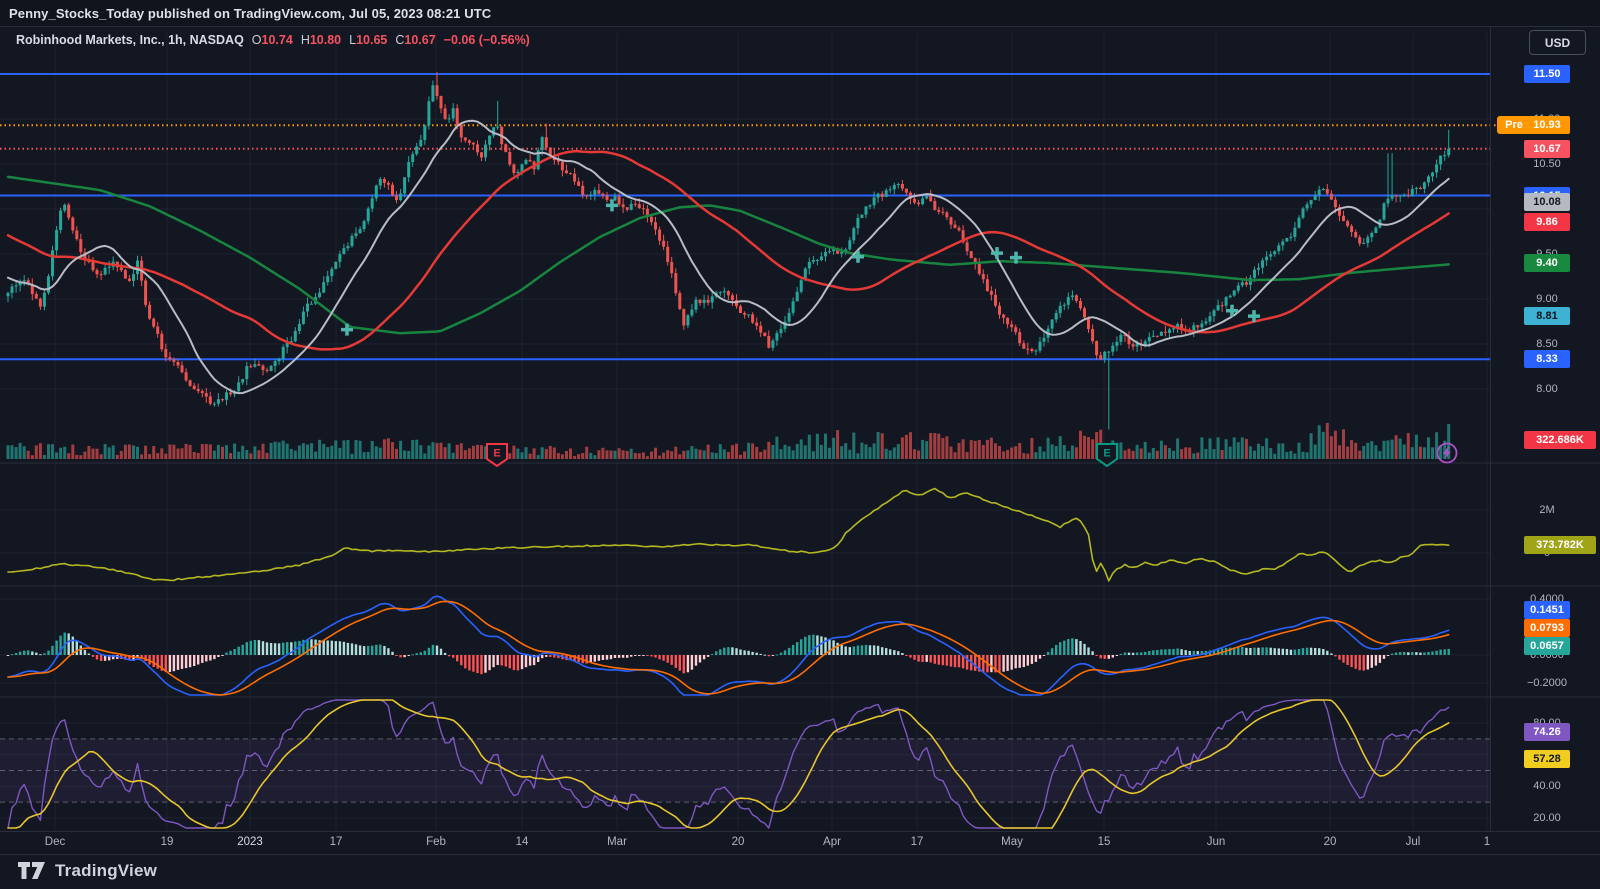  What do you see at coordinates (1514, 125) in the screenshot?
I see `premarket-badge: Pre` at bounding box center [1514, 125].